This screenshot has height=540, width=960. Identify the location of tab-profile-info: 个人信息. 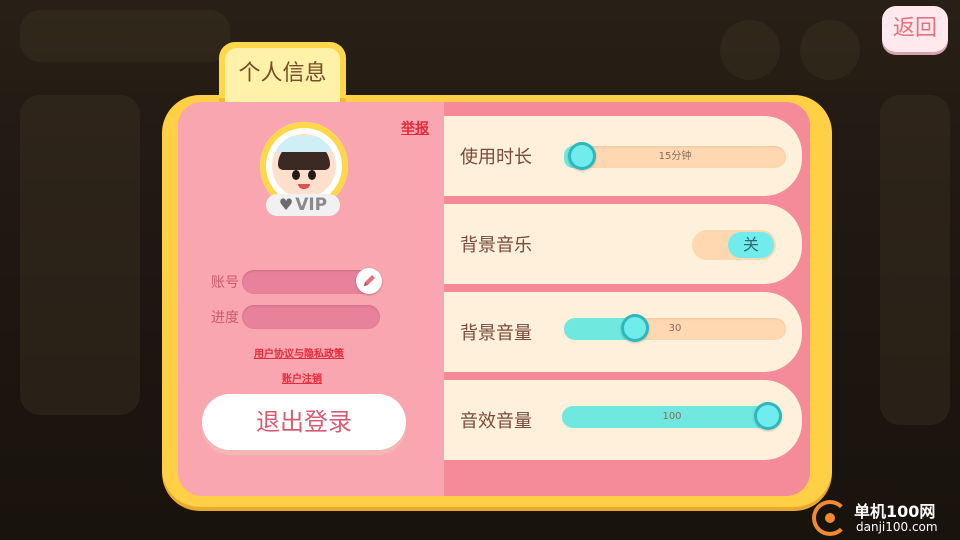
(282, 72).